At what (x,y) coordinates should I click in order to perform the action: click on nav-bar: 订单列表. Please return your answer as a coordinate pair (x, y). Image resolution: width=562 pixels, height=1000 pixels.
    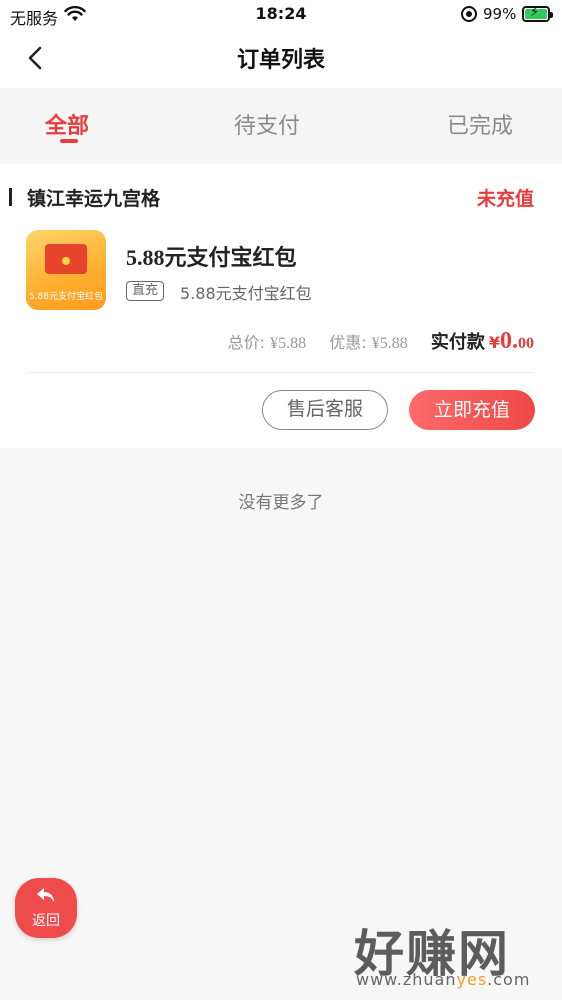
    Looking at the image, I should click on (281, 59).